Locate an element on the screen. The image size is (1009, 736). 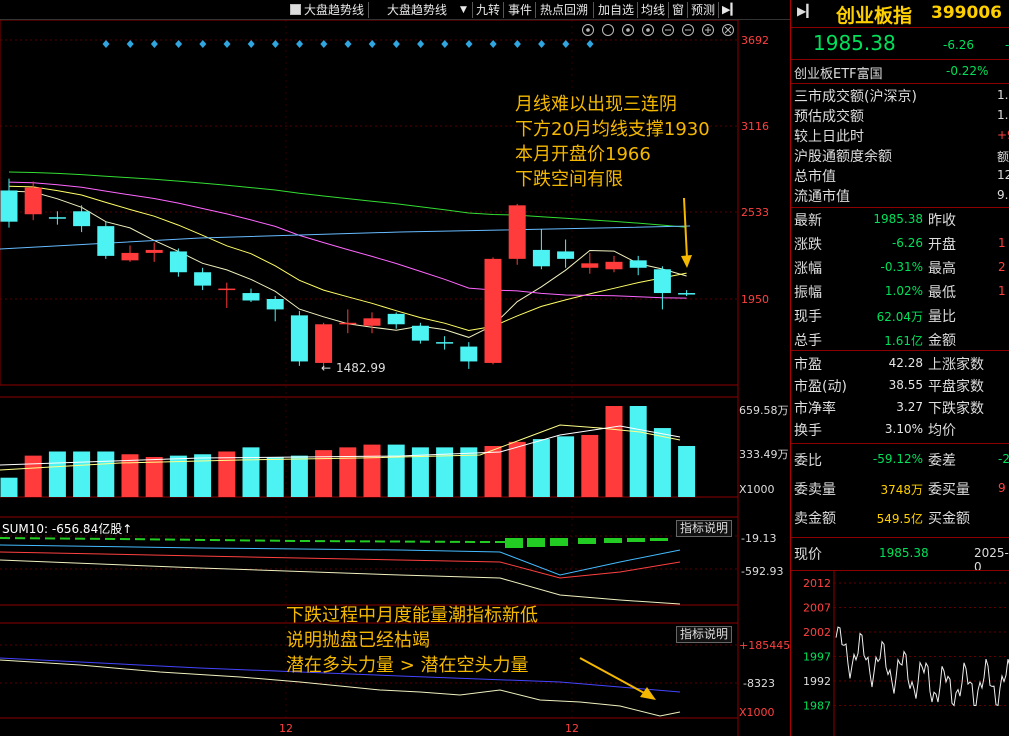
sum-indicator-help-button: 指标说明 is located at coordinates (704, 528).